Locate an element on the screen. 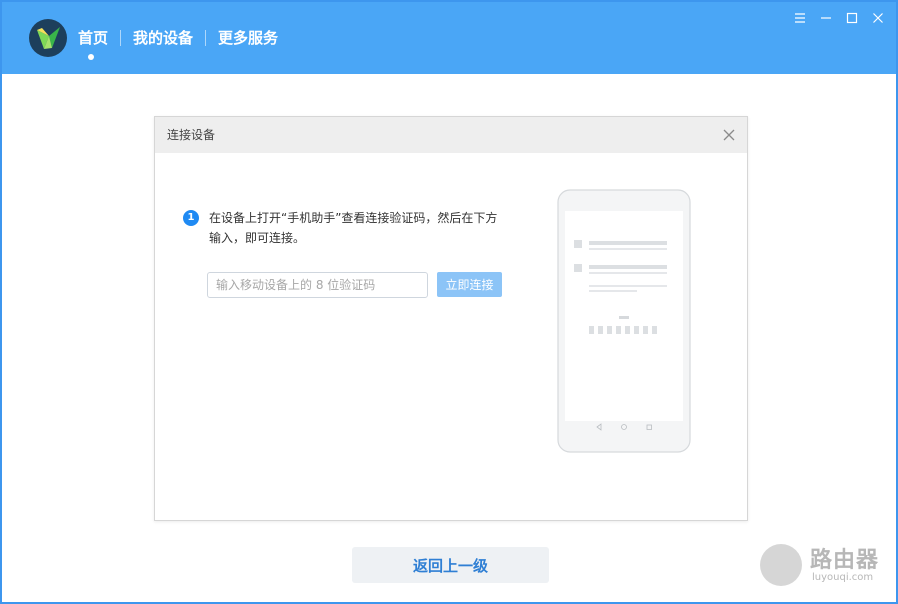 The width and height of the screenshot is (898, 604). nav-home: 首页 is located at coordinates (99, 38).